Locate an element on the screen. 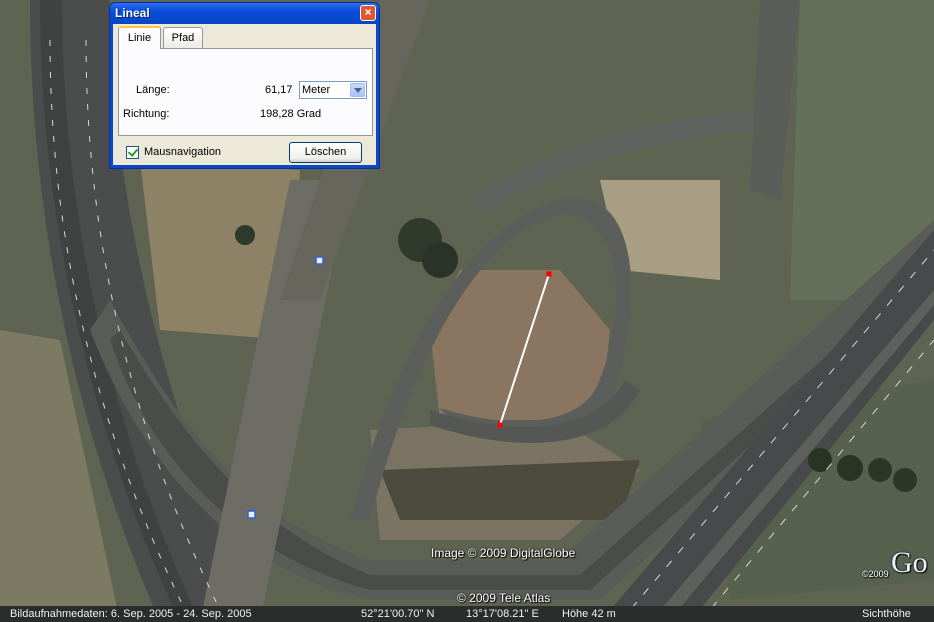 This screenshot has width=934, height=622. tab-panel: Länge: 61,17 Meter Richtung: 198,28 Grad is located at coordinates (245, 92).